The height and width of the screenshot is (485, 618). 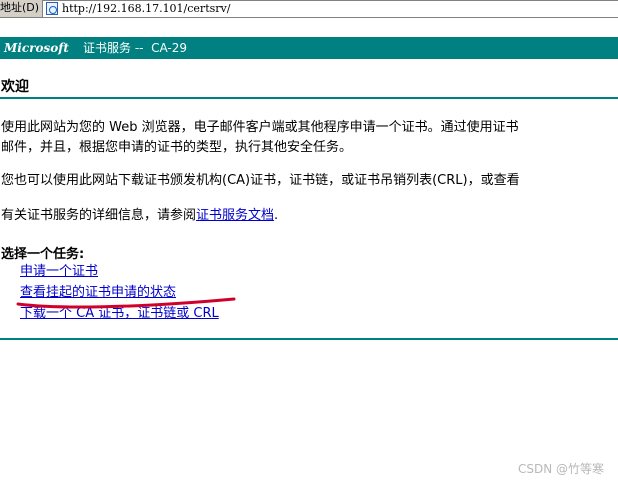 What do you see at coordinates (36, 48) in the screenshot?
I see `microsoft-logo: Microsoft` at bounding box center [36, 48].